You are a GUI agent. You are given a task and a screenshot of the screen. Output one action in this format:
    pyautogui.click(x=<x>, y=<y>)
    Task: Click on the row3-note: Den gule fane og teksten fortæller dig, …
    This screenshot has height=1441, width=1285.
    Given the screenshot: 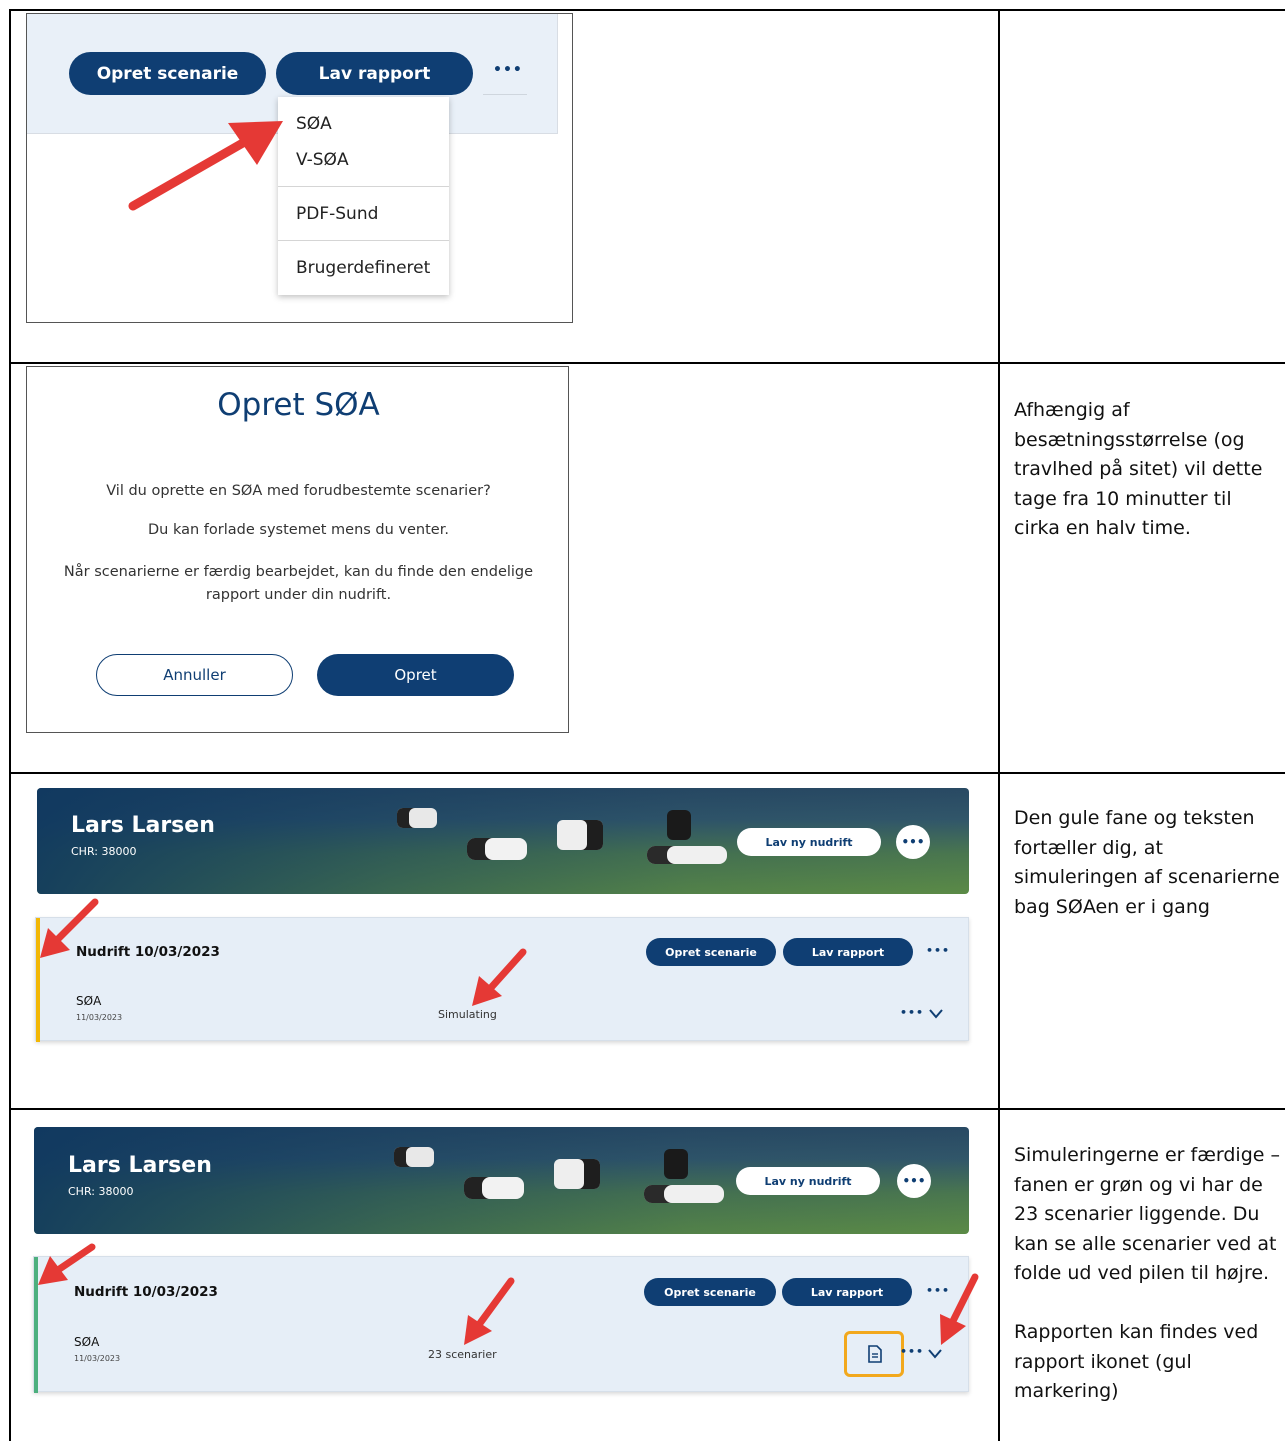 What is the action you would take?
    pyautogui.click(x=1147, y=862)
    